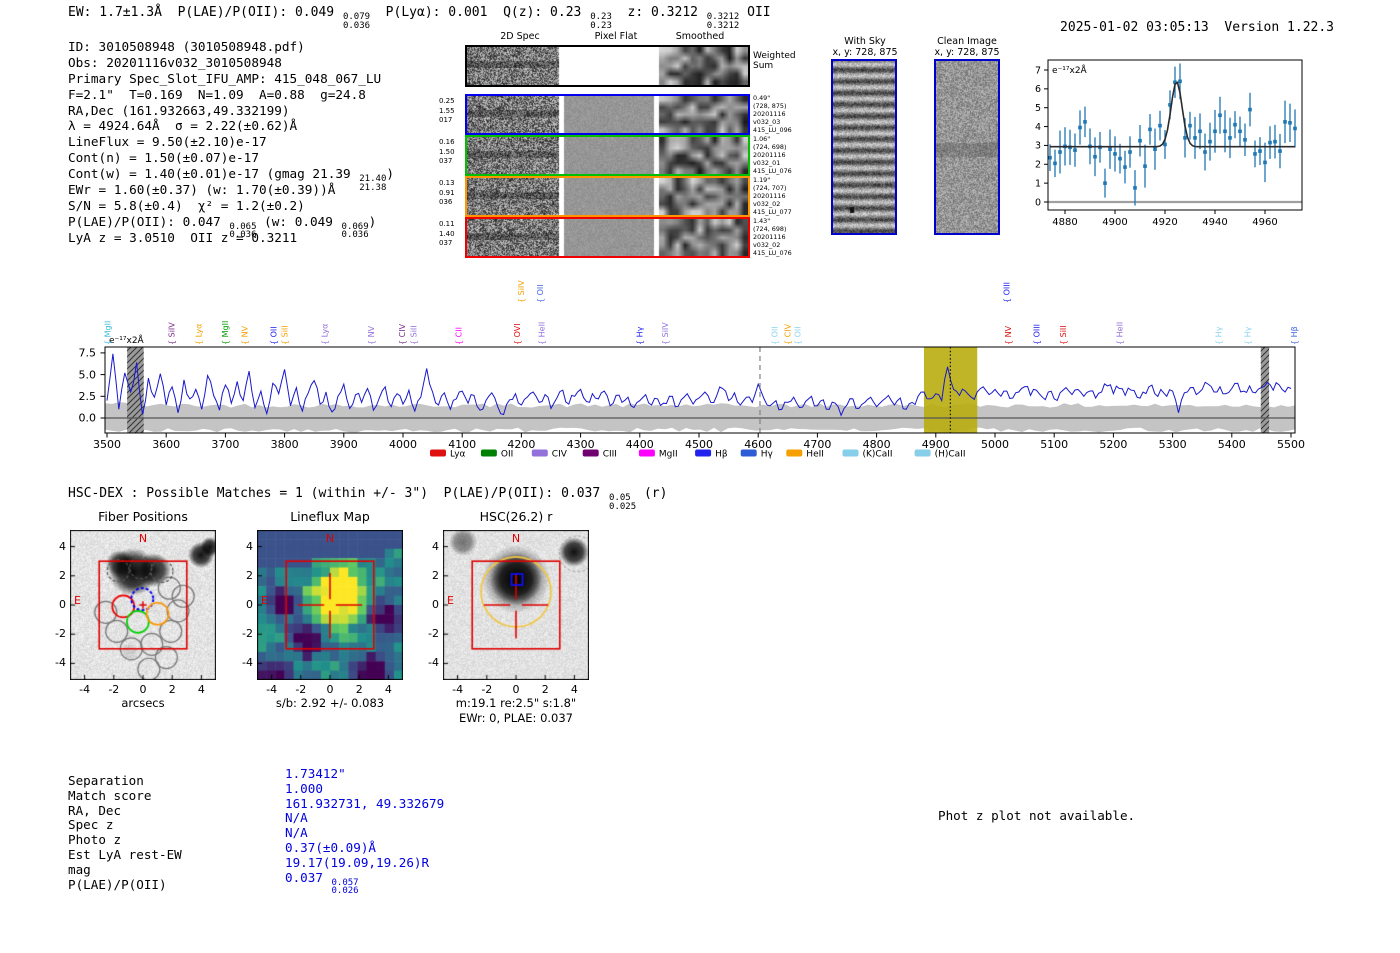 The height and width of the screenshot is (953, 1400). I want to click on match-row-label: Separation, so click(106, 780).